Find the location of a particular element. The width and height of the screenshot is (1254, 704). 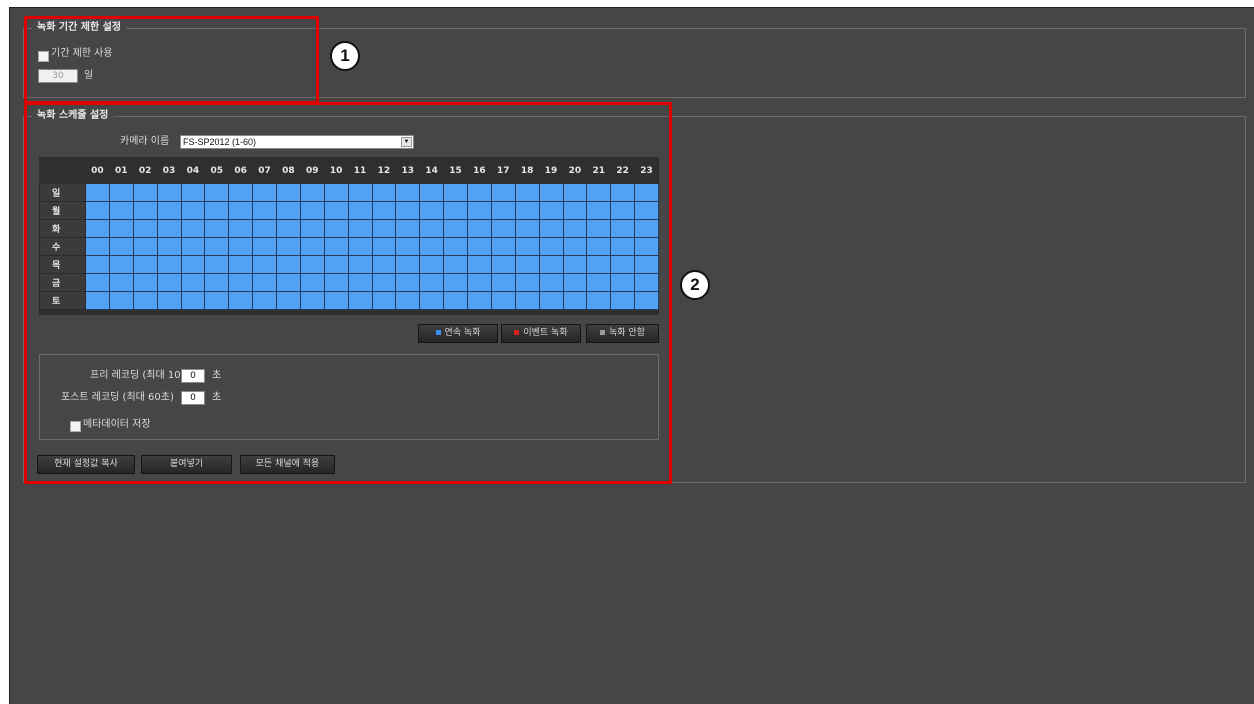

hour-header: 19 is located at coordinates (551, 170).